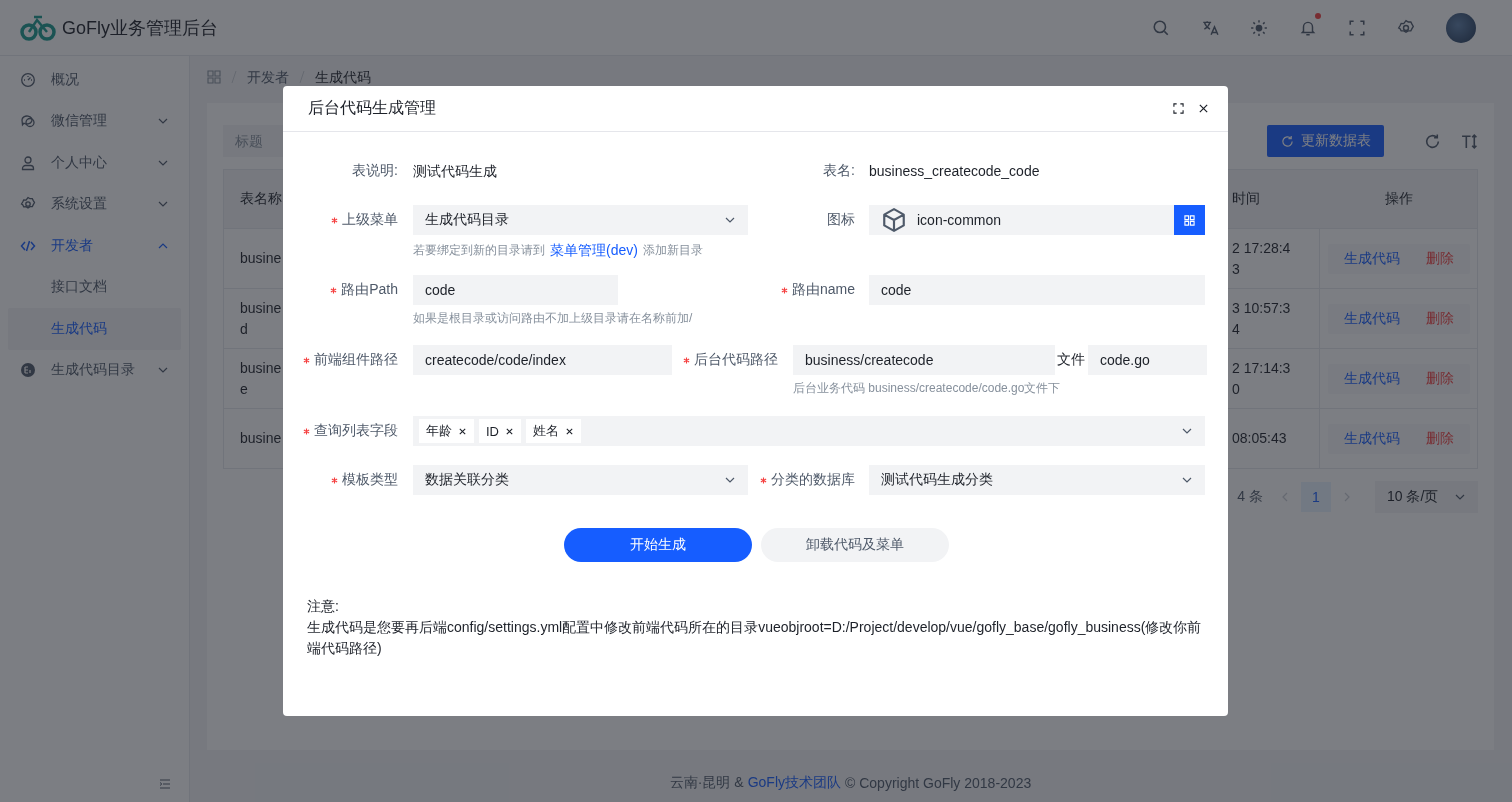  Describe the element at coordinates (94, 121) in the screenshot. I see `sidebar-item: 微信管理` at that location.